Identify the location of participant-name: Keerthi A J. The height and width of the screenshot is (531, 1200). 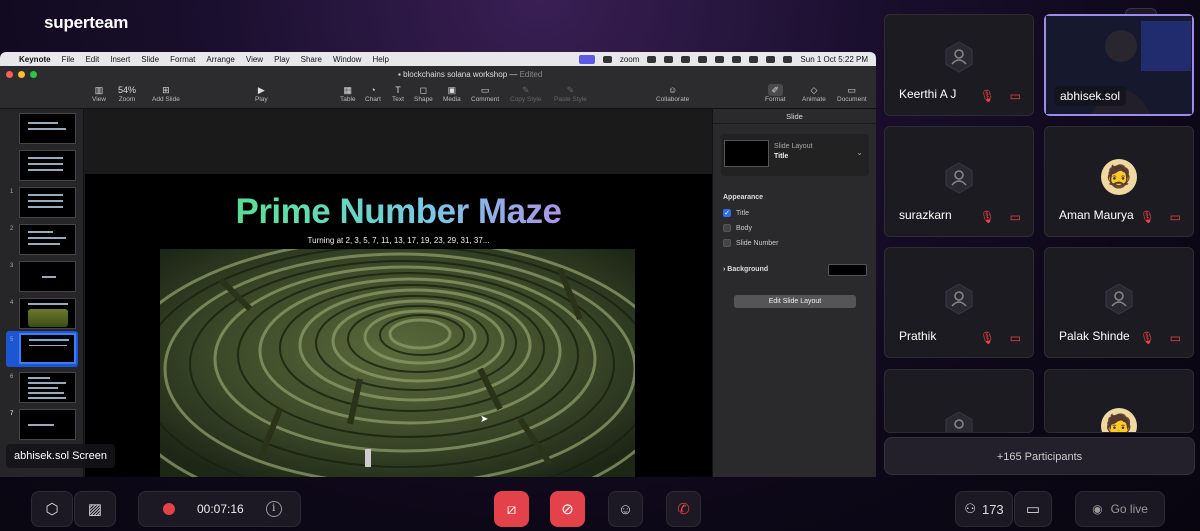
(928, 94).